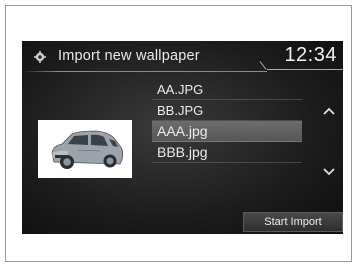 Image resolution: width=359 pixels, height=268 pixels. What do you see at coordinates (263, 65) in the screenshot?
I see `clock-divider-slant` at bounding box center [263, 65].